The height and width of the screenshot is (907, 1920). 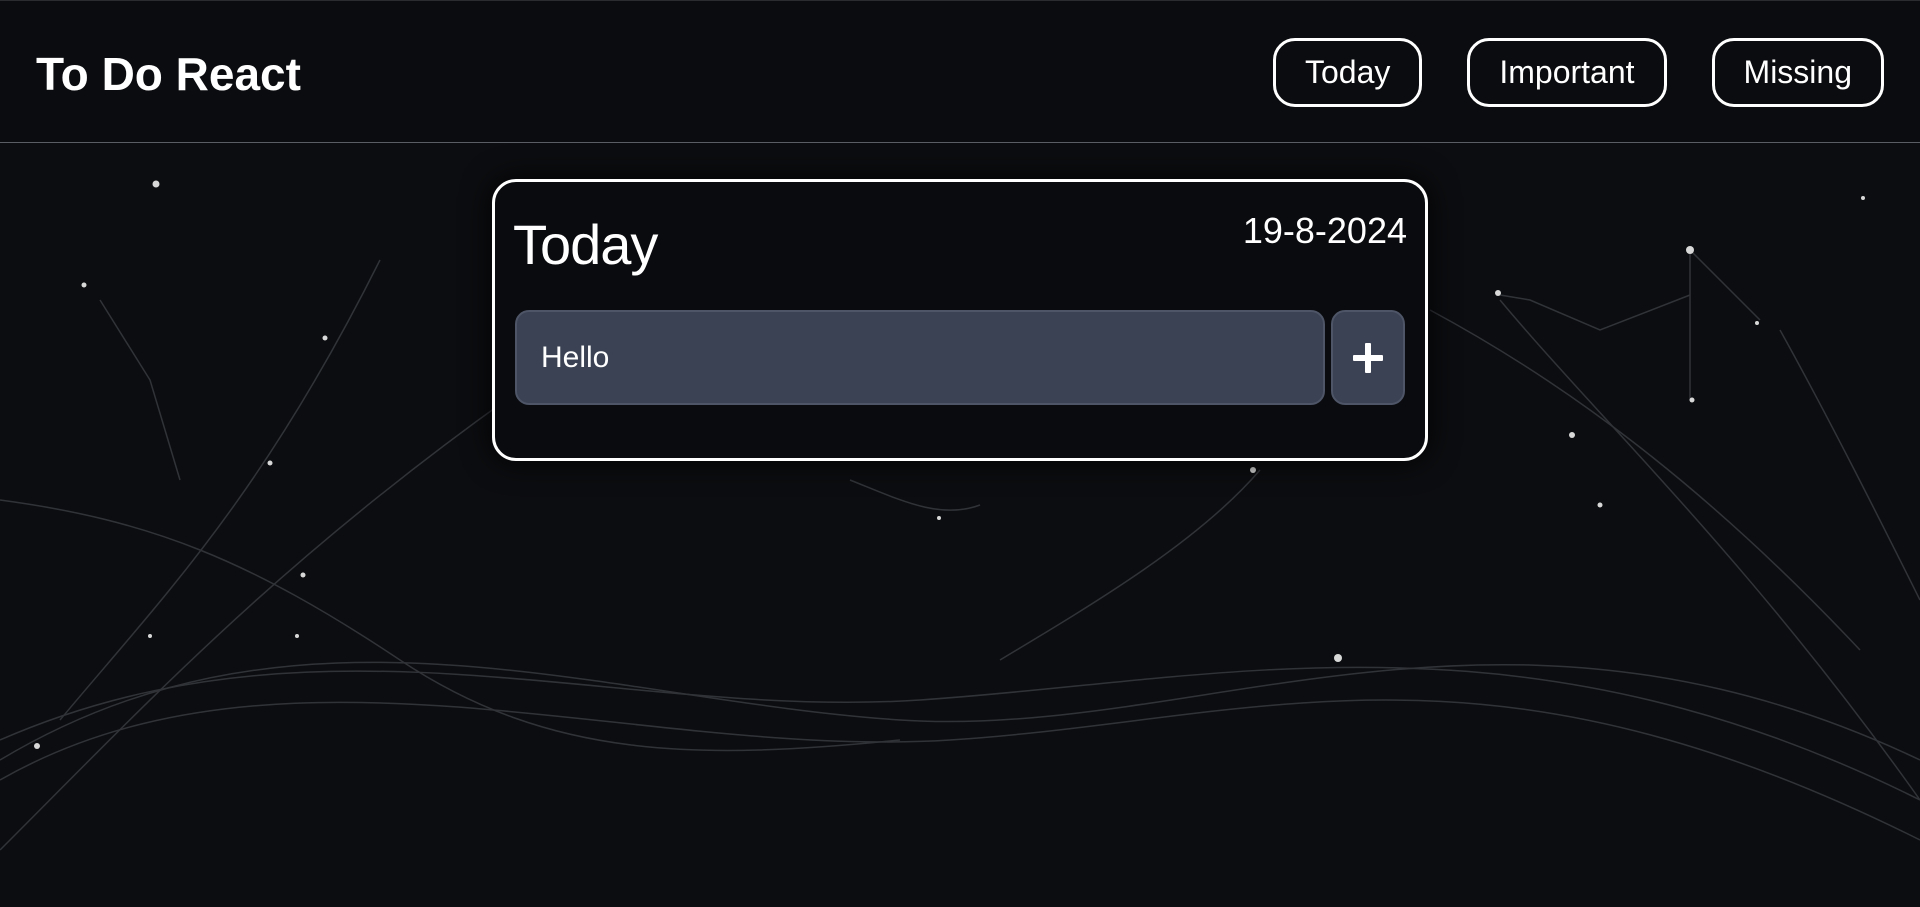 What do you see at coordinates (585, 244) in the screenshot?
I see `card-title: Today` at bounding box center [585, 244].